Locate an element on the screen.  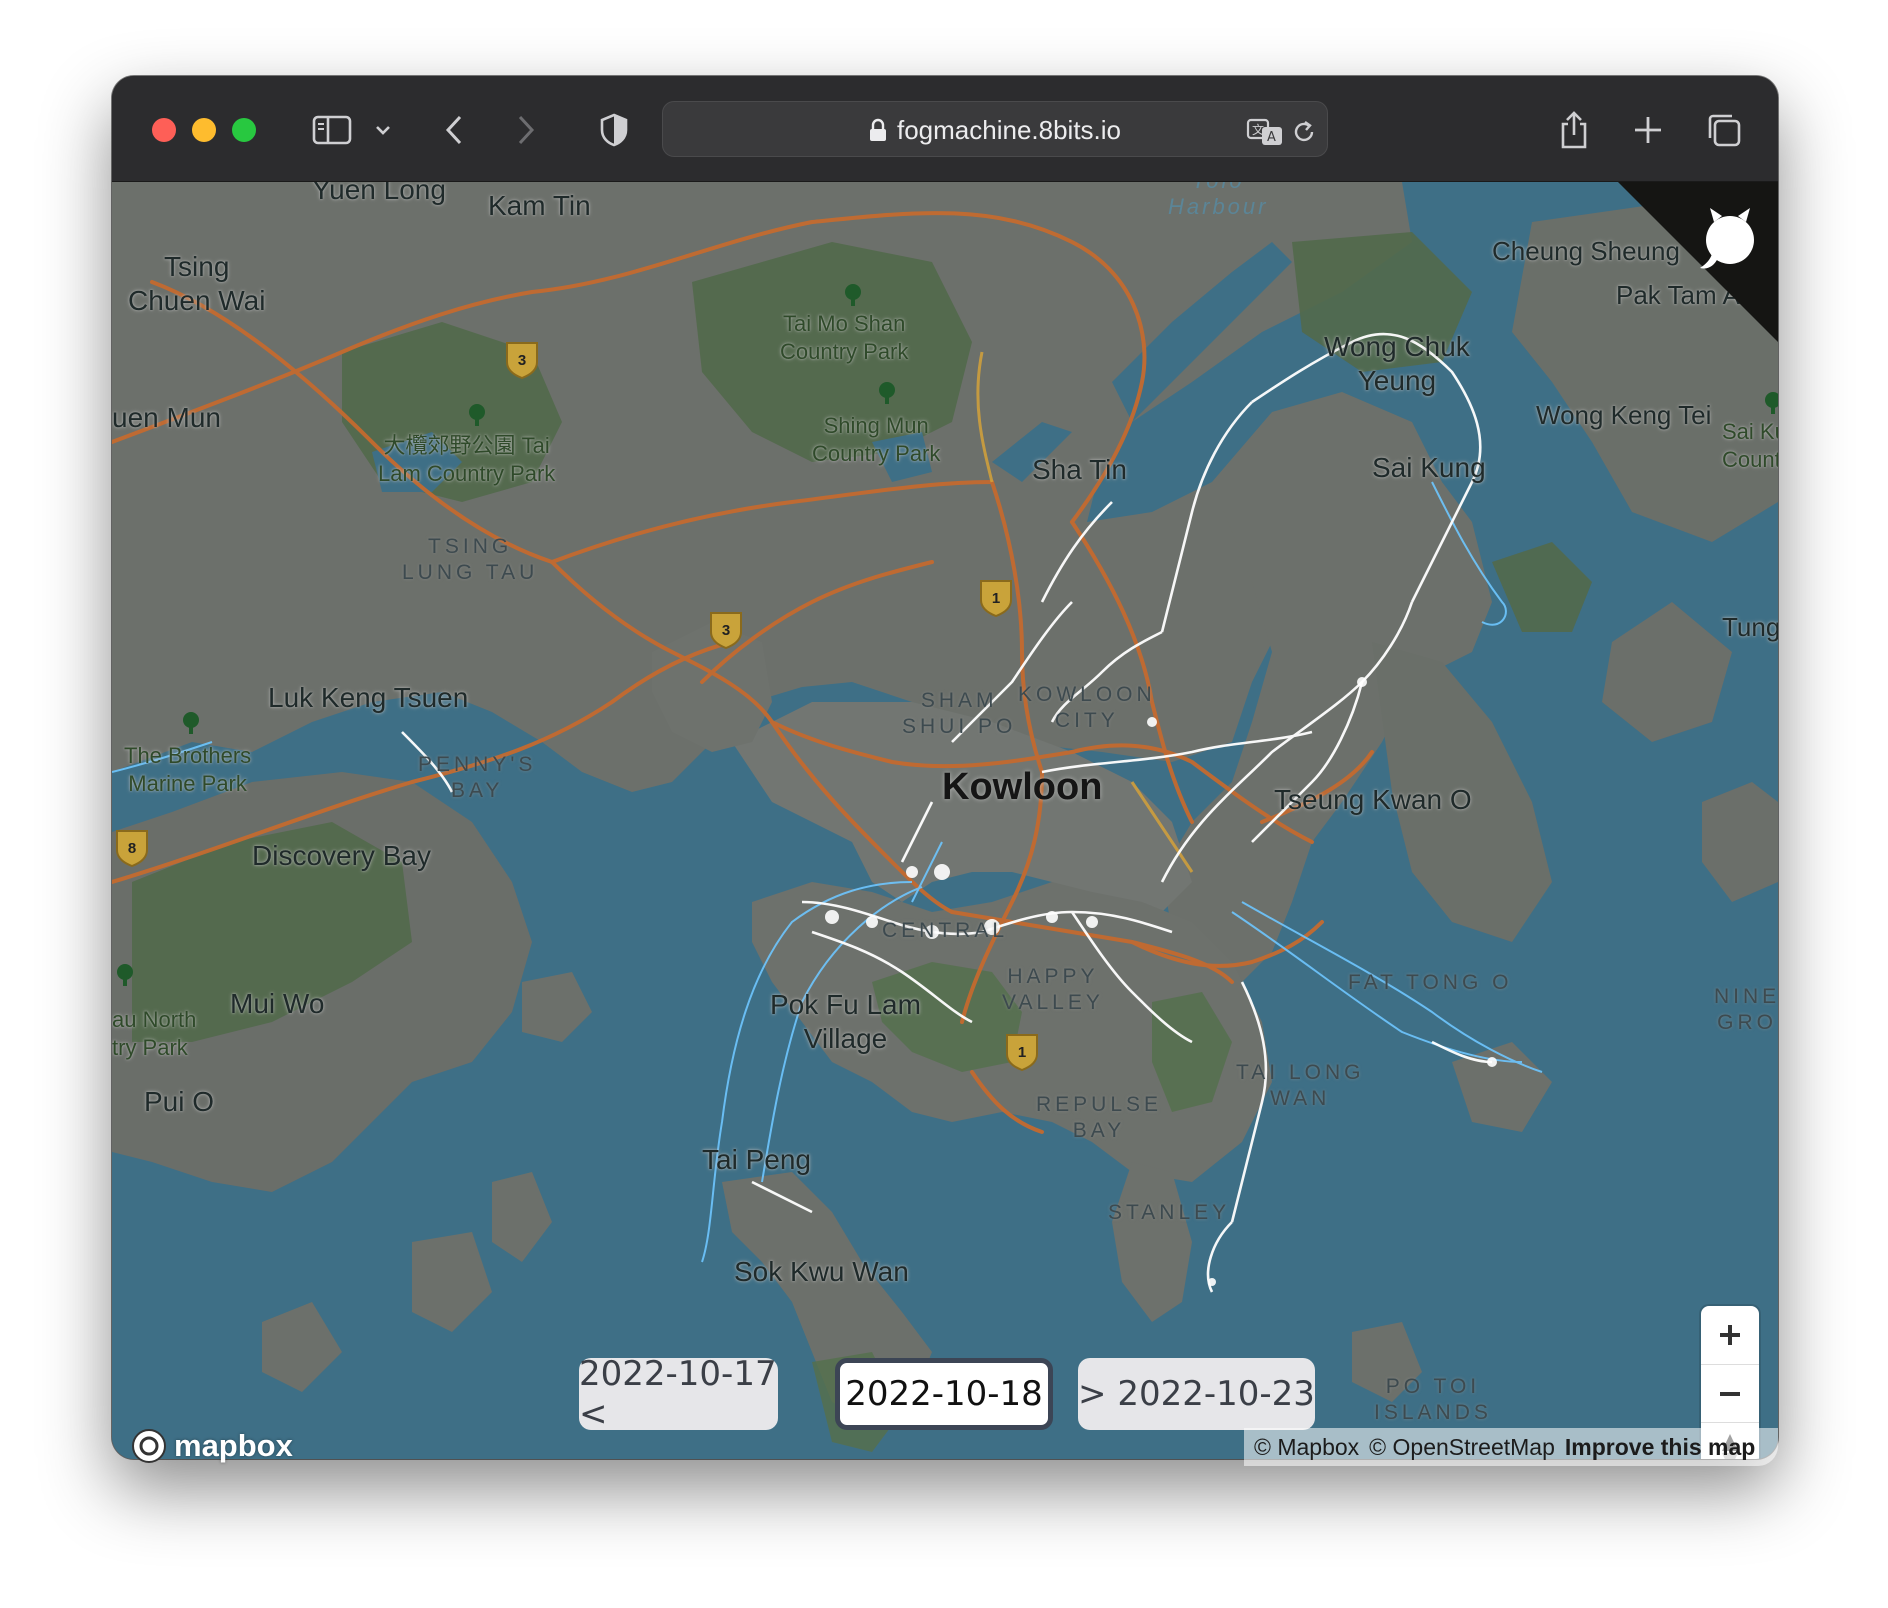
label-tuen-mun: uen Mun is located at coordinates (166, 417).